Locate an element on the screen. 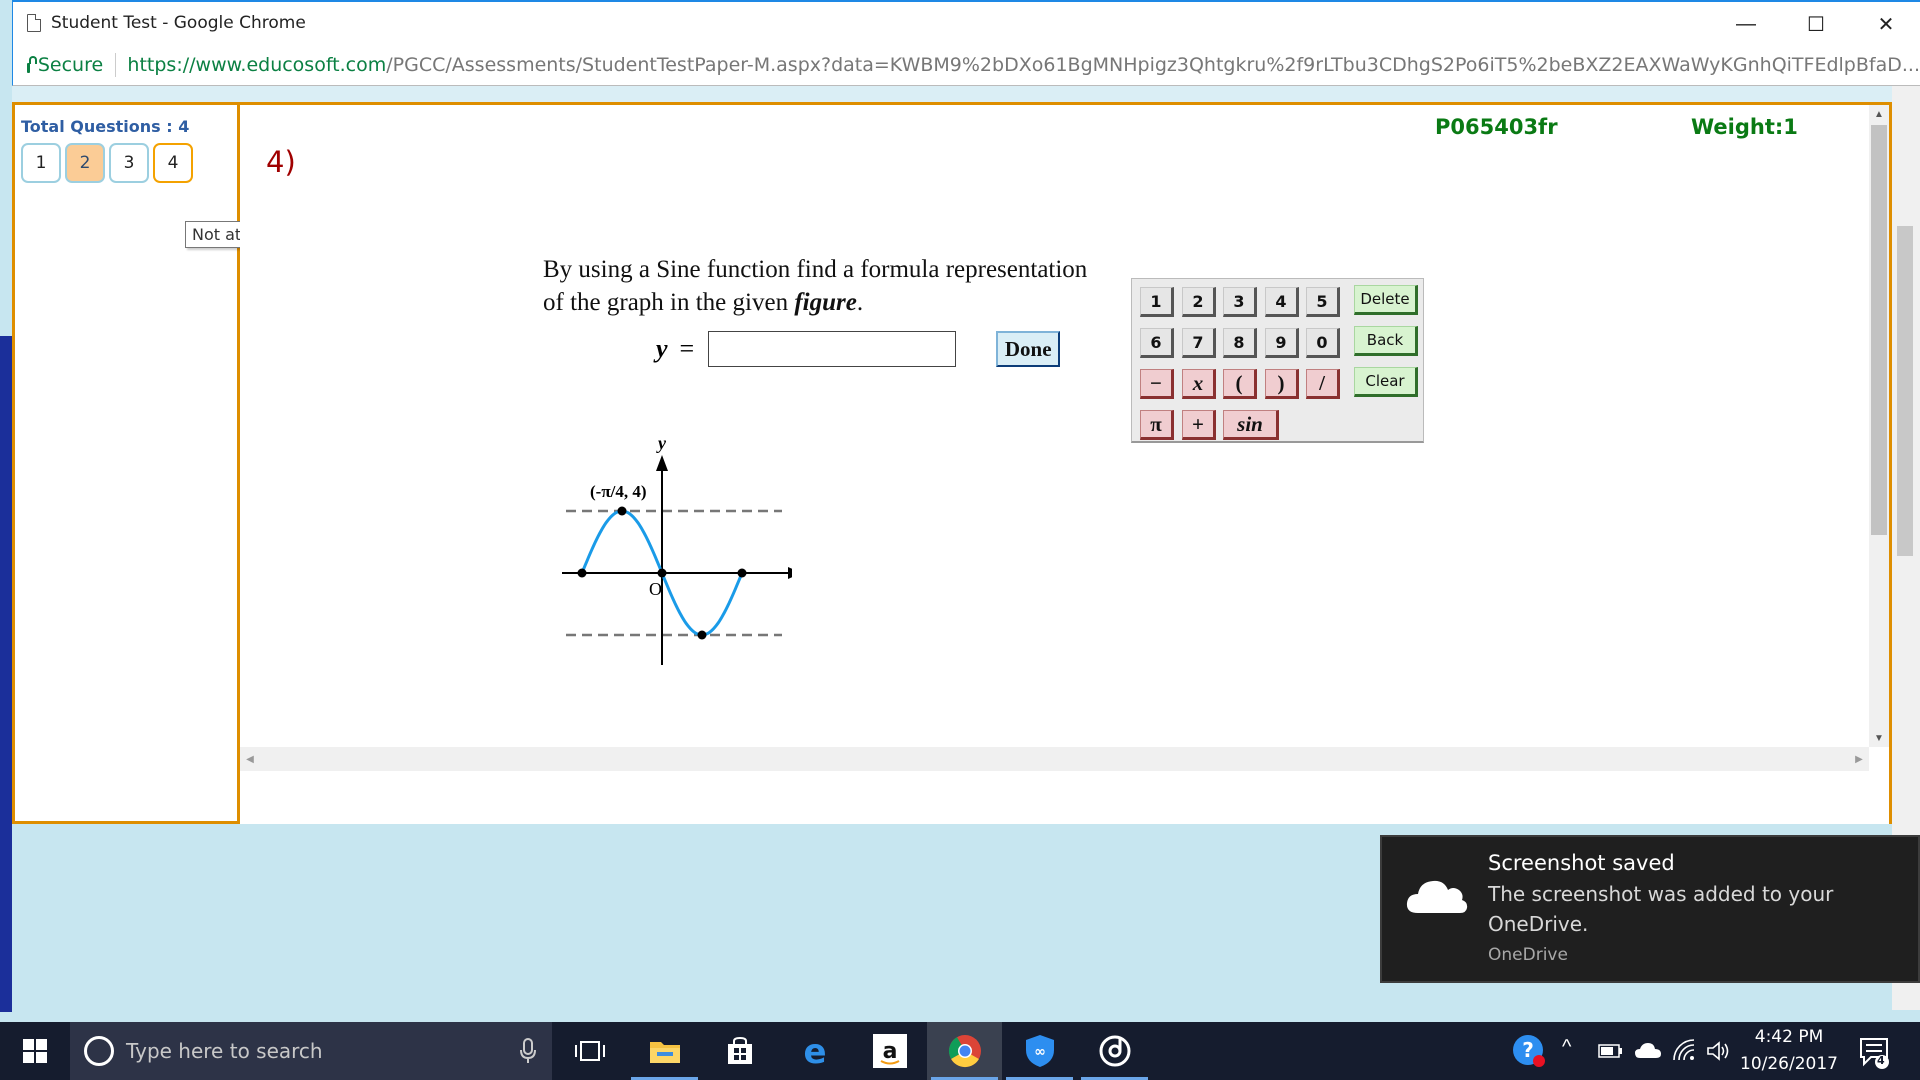  page-scrollbar-thumb is located at coordinates (1905, 391).